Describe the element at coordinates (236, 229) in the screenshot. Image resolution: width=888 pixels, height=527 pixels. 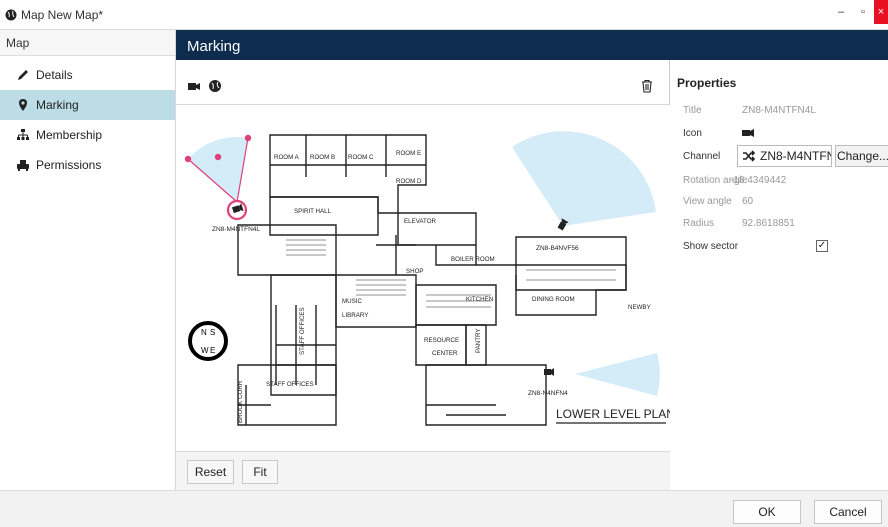
I see `camera-label: ZN8-M4NTFN4L` at that location.